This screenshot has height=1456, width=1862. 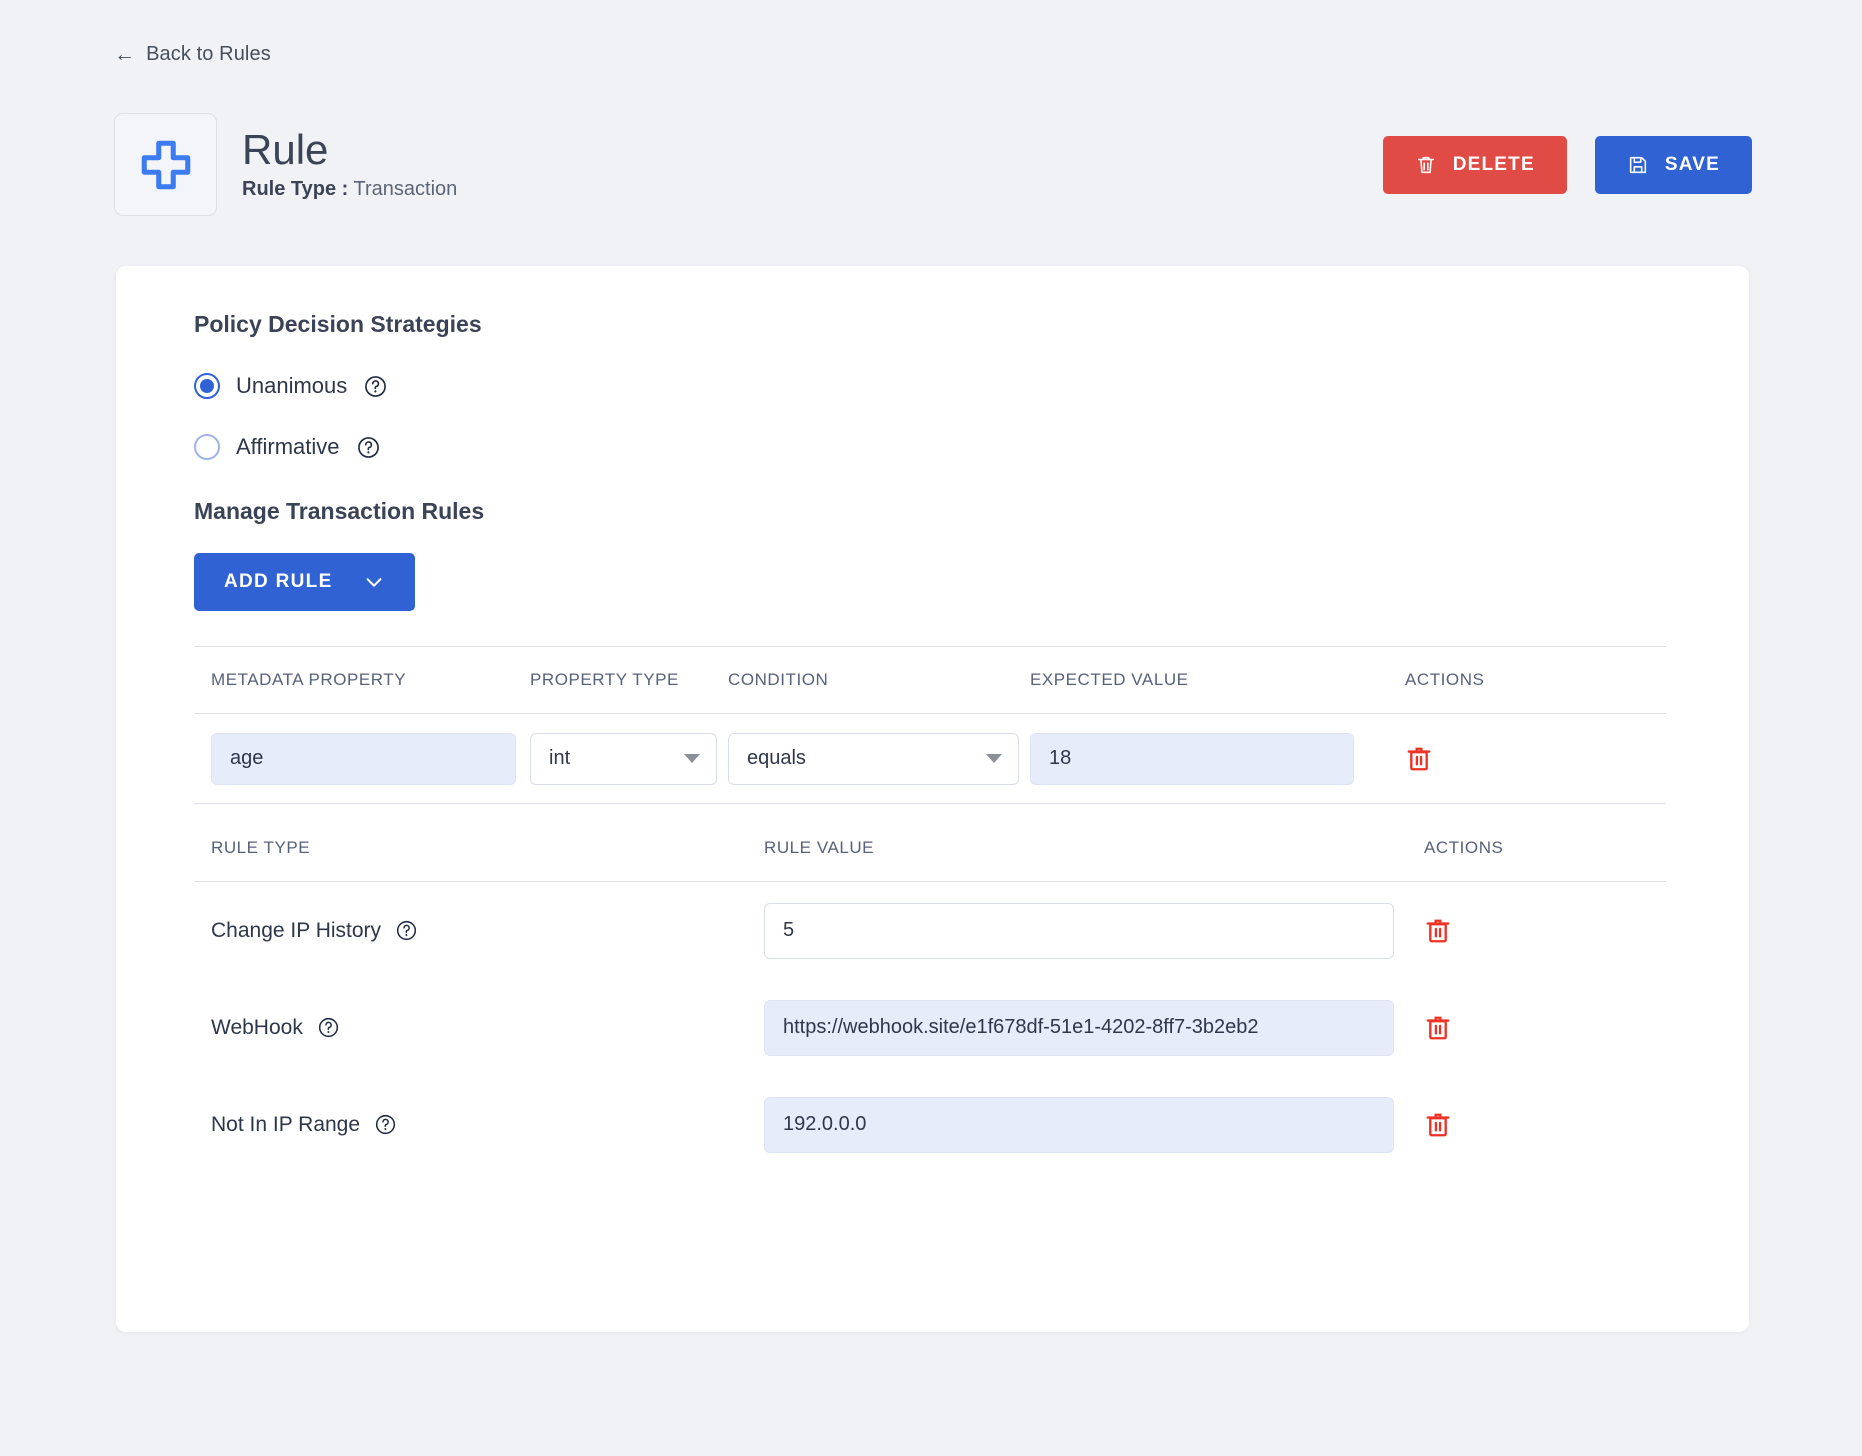 What do you see at coordinates (286, 1124) in the screenshot?
I see `rule-type-label: Not In IP Range` at bounding box center [286, 1124].